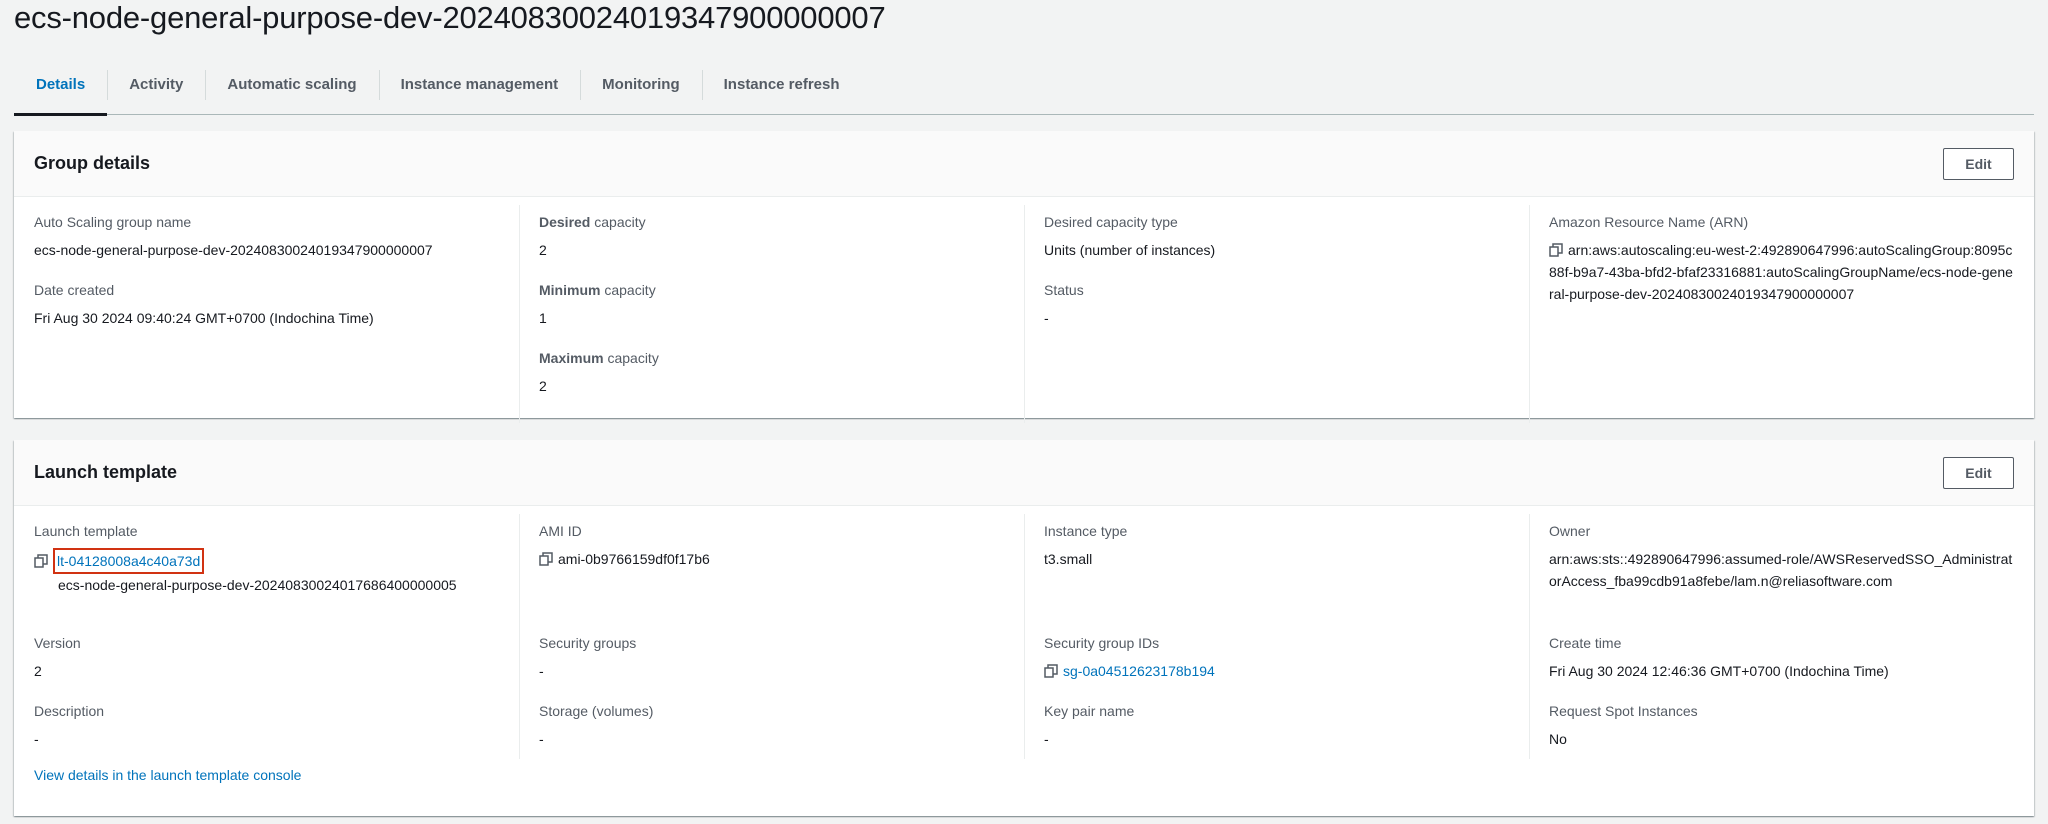 The image size is (2048, 824). I want to click on field-value: ami-0b9766159df0f17b6, so click(771, 559).